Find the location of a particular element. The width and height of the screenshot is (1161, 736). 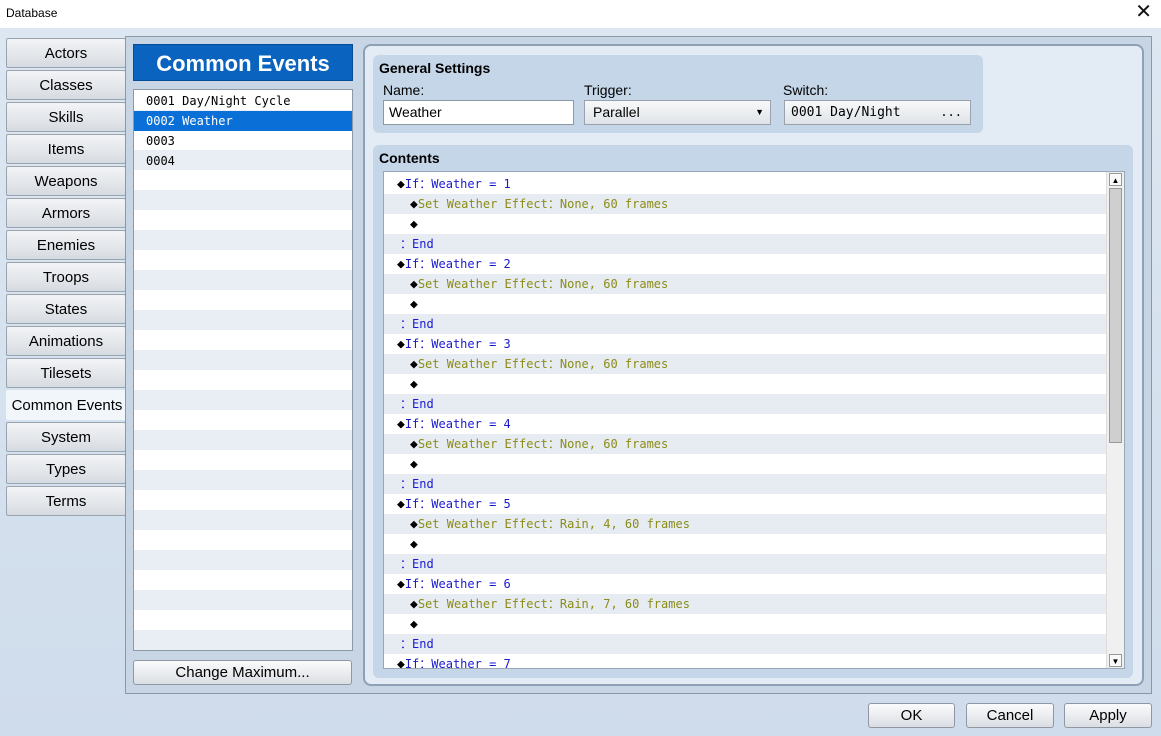

list-item: 0002 Weather is located at coordinates (243, 121).